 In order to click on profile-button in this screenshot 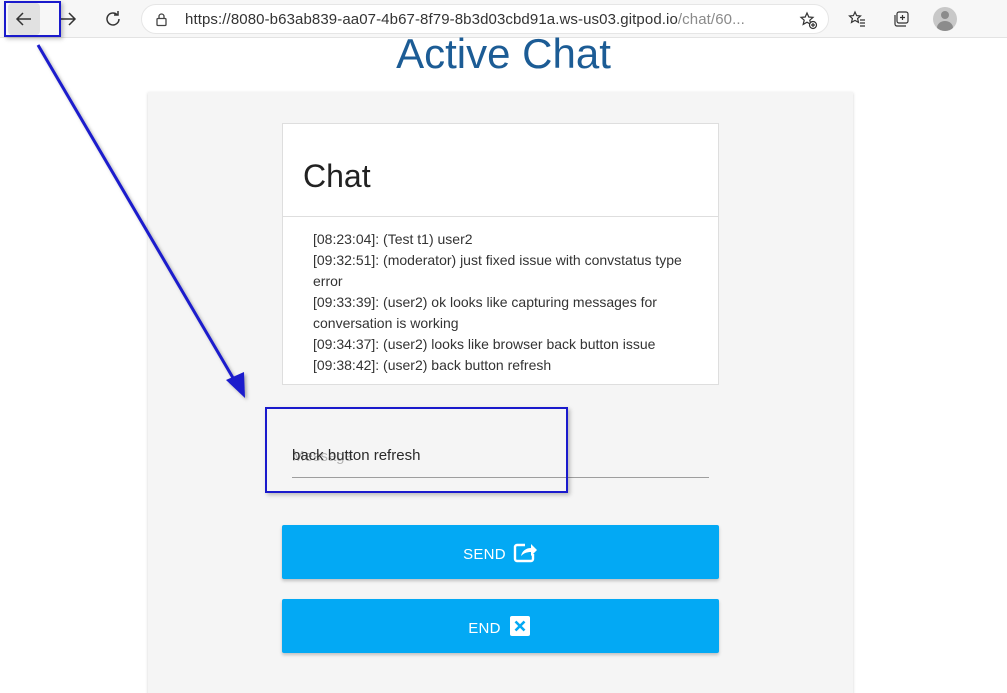, I will do `click(945, 19)`.